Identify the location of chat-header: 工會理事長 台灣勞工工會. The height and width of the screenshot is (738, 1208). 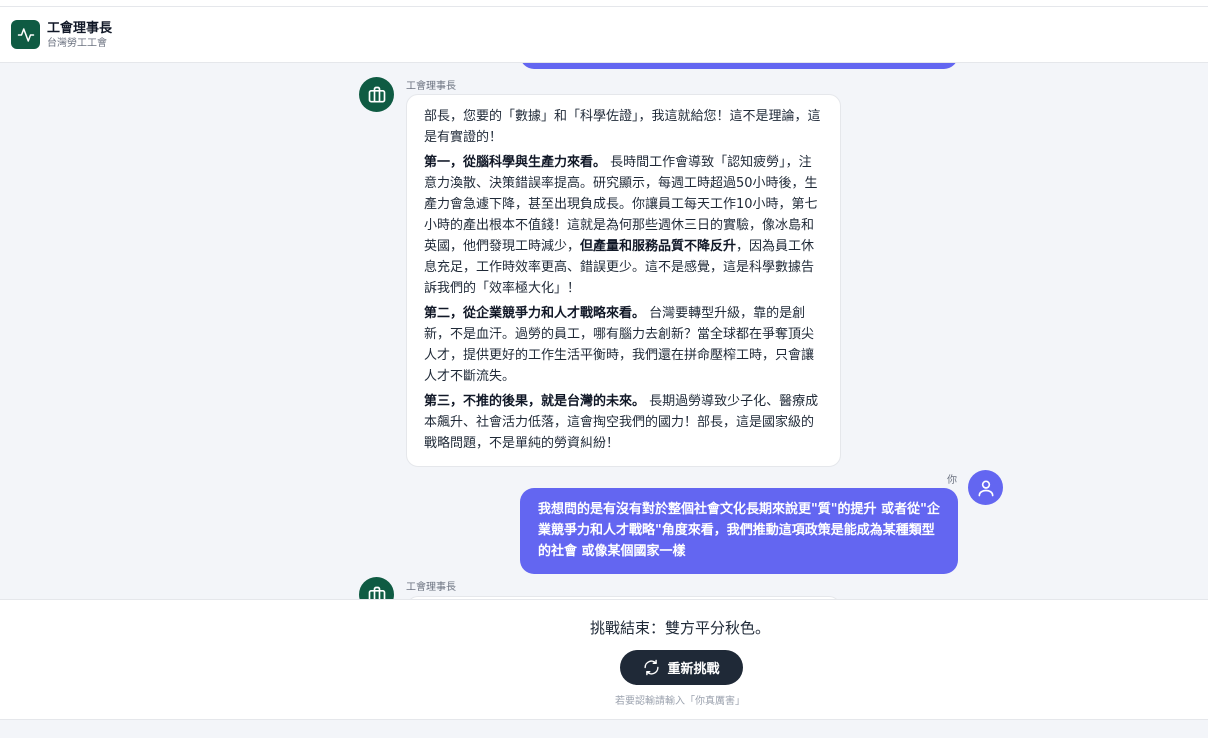
(604, 35).